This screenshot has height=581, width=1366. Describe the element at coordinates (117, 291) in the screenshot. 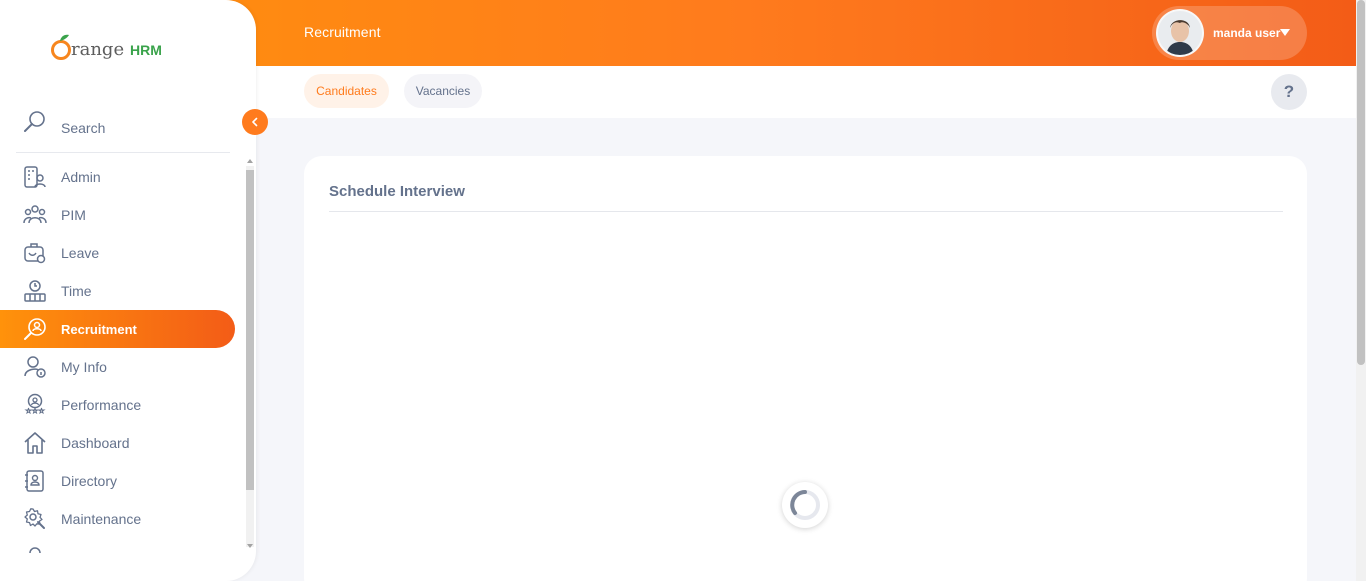

I see `sidebar-item-time: Time` at that location.